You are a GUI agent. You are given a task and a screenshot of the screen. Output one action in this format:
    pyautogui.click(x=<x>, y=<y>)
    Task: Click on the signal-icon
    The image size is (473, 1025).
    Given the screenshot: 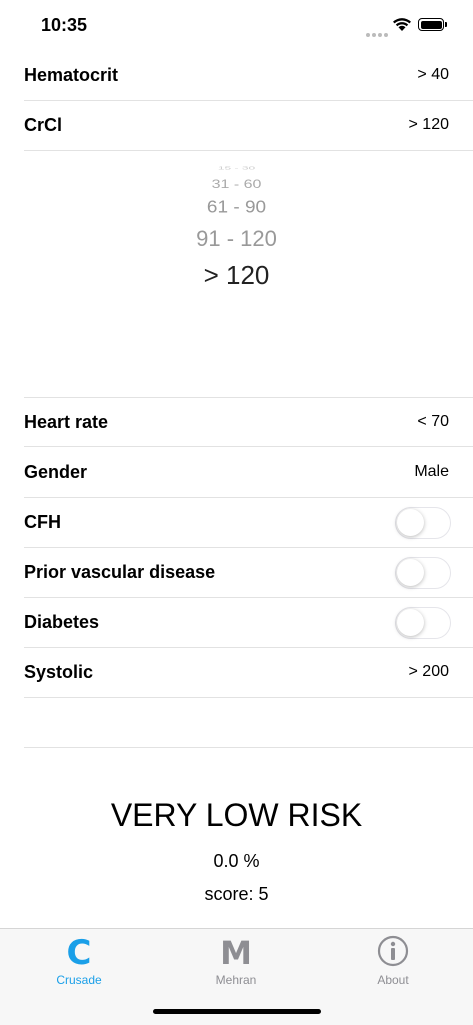 What is the action you would take?
    pyautogui.click(x=378, y=33)
    